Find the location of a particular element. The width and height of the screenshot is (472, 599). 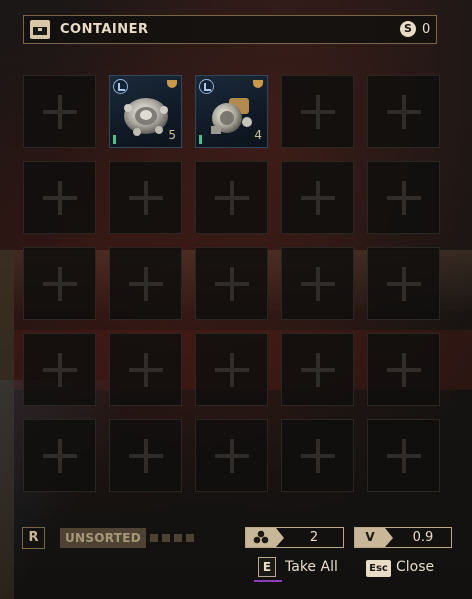

volume-stat: V 0.9 is located at coordinates (403, 537).